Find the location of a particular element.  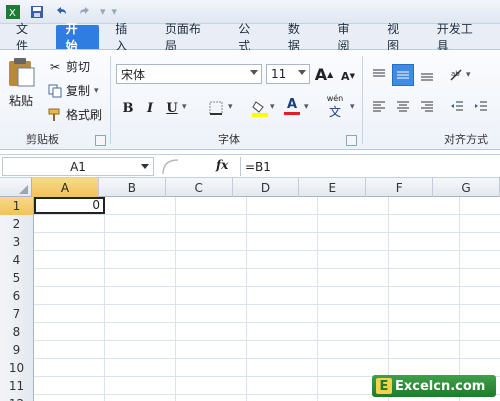

bold-button: B is located at coordinates (128, 108).